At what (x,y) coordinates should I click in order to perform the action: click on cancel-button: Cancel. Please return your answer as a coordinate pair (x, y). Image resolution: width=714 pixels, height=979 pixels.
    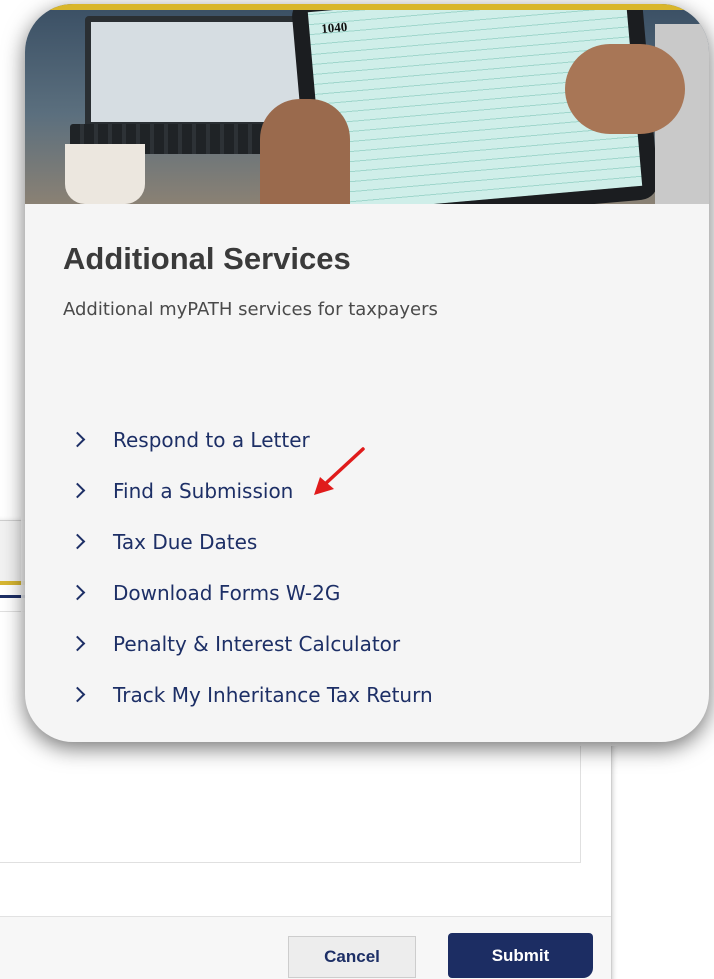
    Looking at the image, I should click on (352, 957).